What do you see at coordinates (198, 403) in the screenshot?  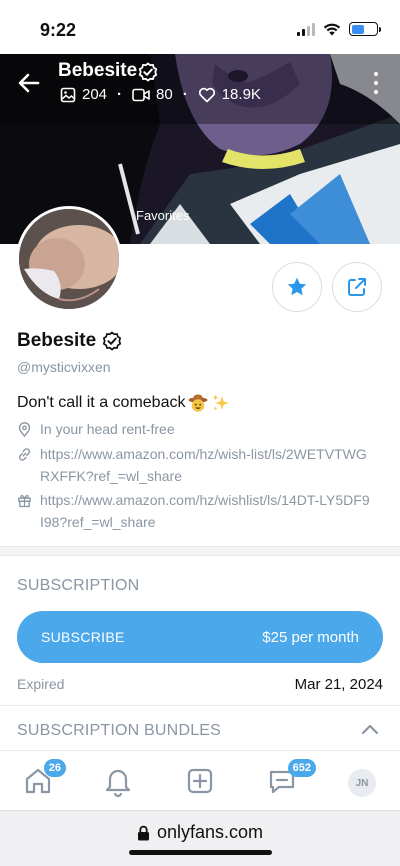 I see `cowboy-emoji-icon` at bounding box center [198, 403].